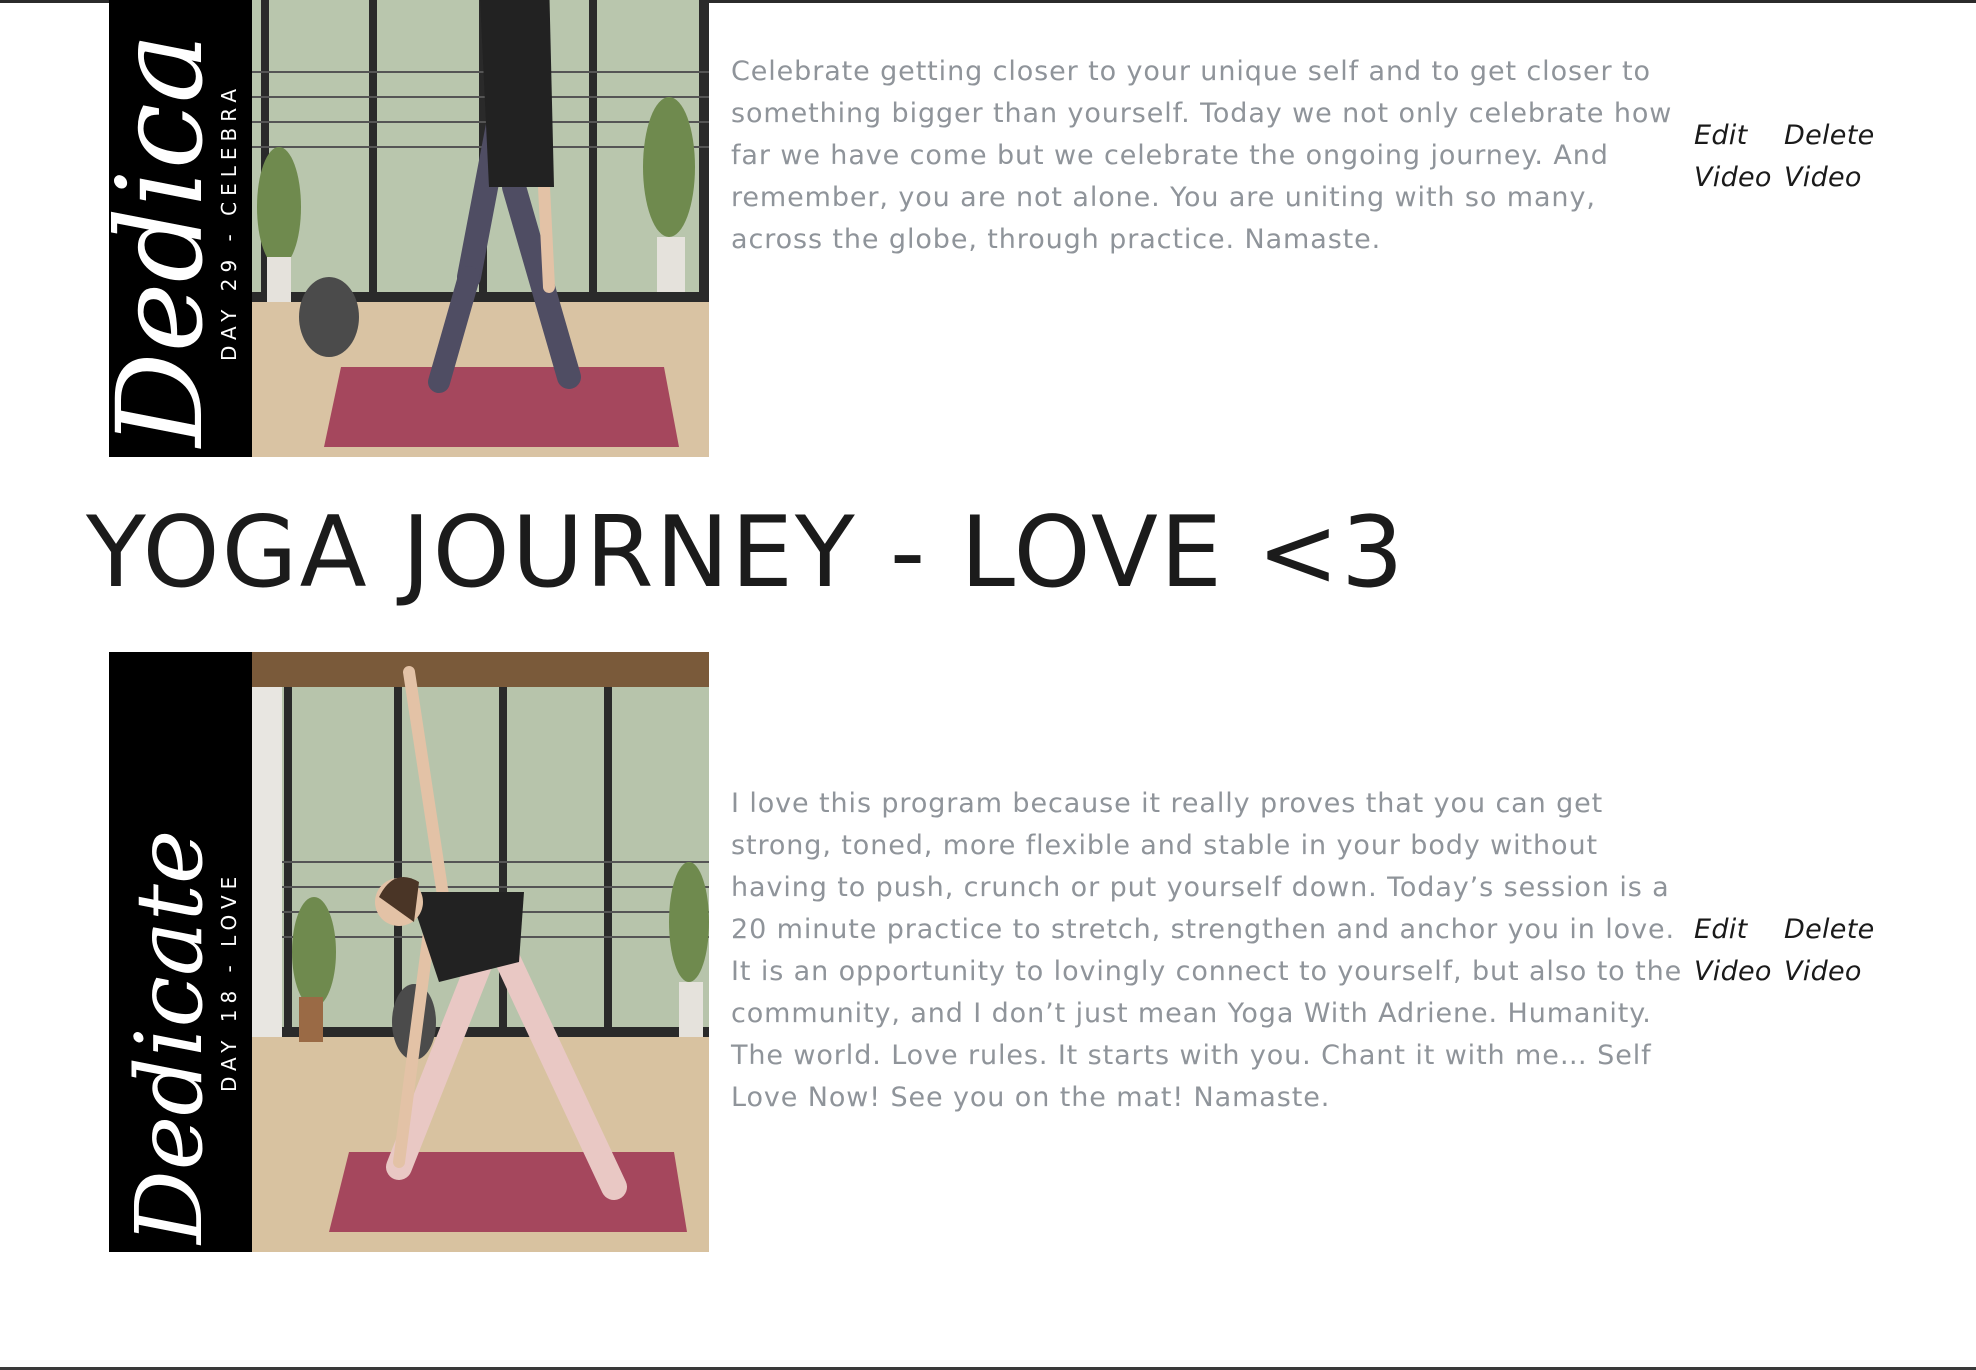 The height and width of the screenshot is (1370, 1976). I want to click on thumbnail-script: Dedica, so click(169, 241).